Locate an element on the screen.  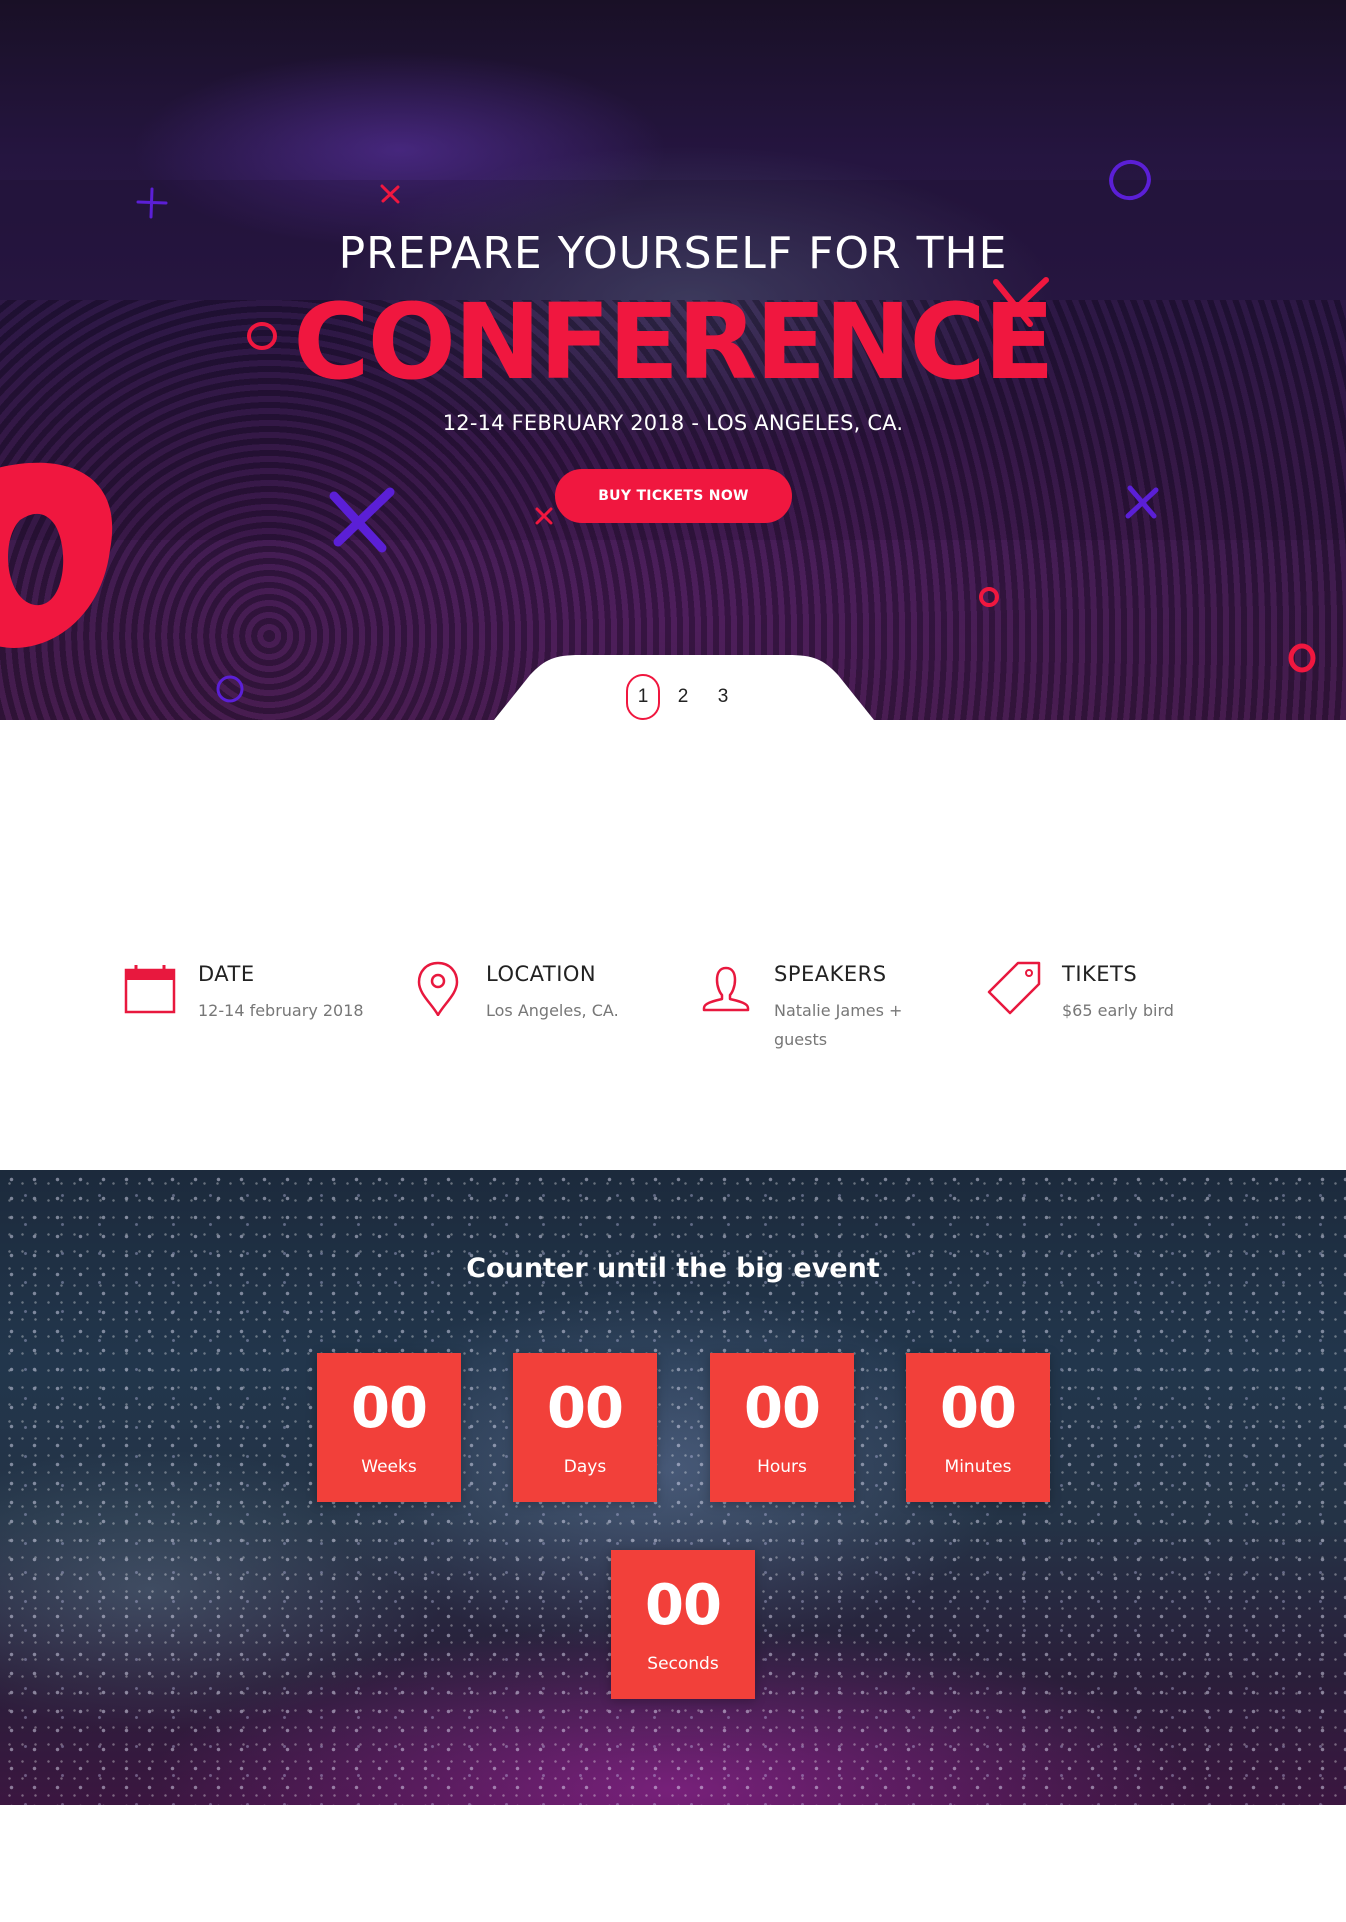
price-tag-icon is located at coordinates (1014, 988).